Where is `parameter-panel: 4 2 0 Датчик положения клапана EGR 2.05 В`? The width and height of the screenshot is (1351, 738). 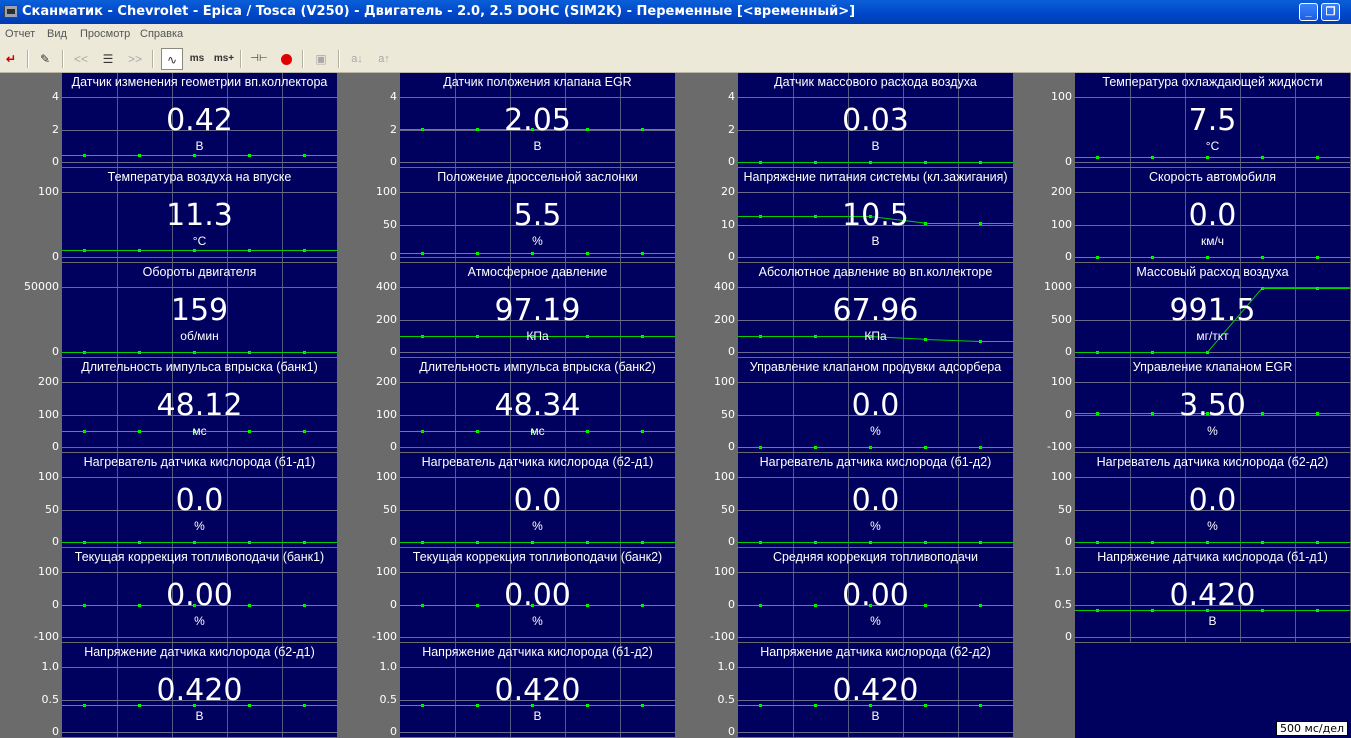
parameter-panel: 4 2 0 Датчик положения клапана EGR 2.05 В is located at coordinates (506, 120).